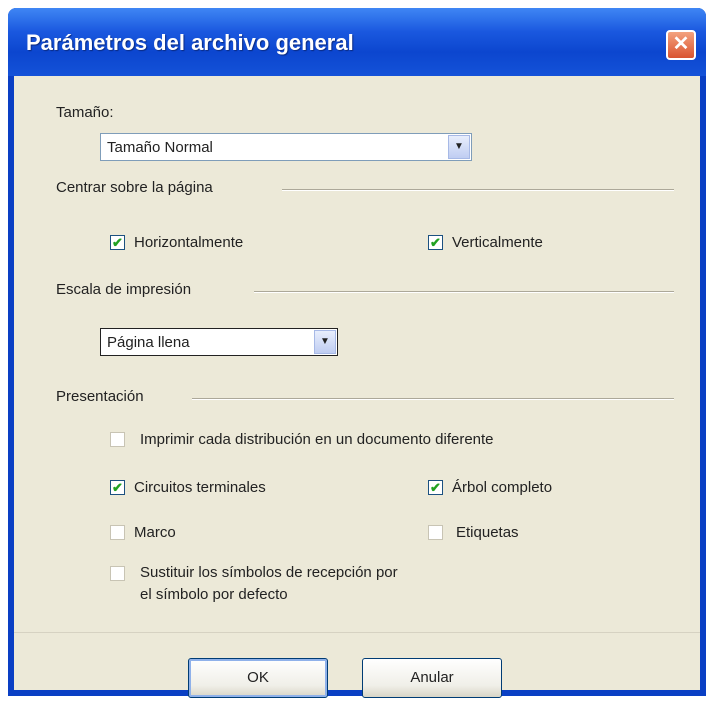 This screenshot has height=706, width=717. Describe the element at coordinates (502, 487) in the screenshot. I see `full-tree-label: Árbol completo` at that location.